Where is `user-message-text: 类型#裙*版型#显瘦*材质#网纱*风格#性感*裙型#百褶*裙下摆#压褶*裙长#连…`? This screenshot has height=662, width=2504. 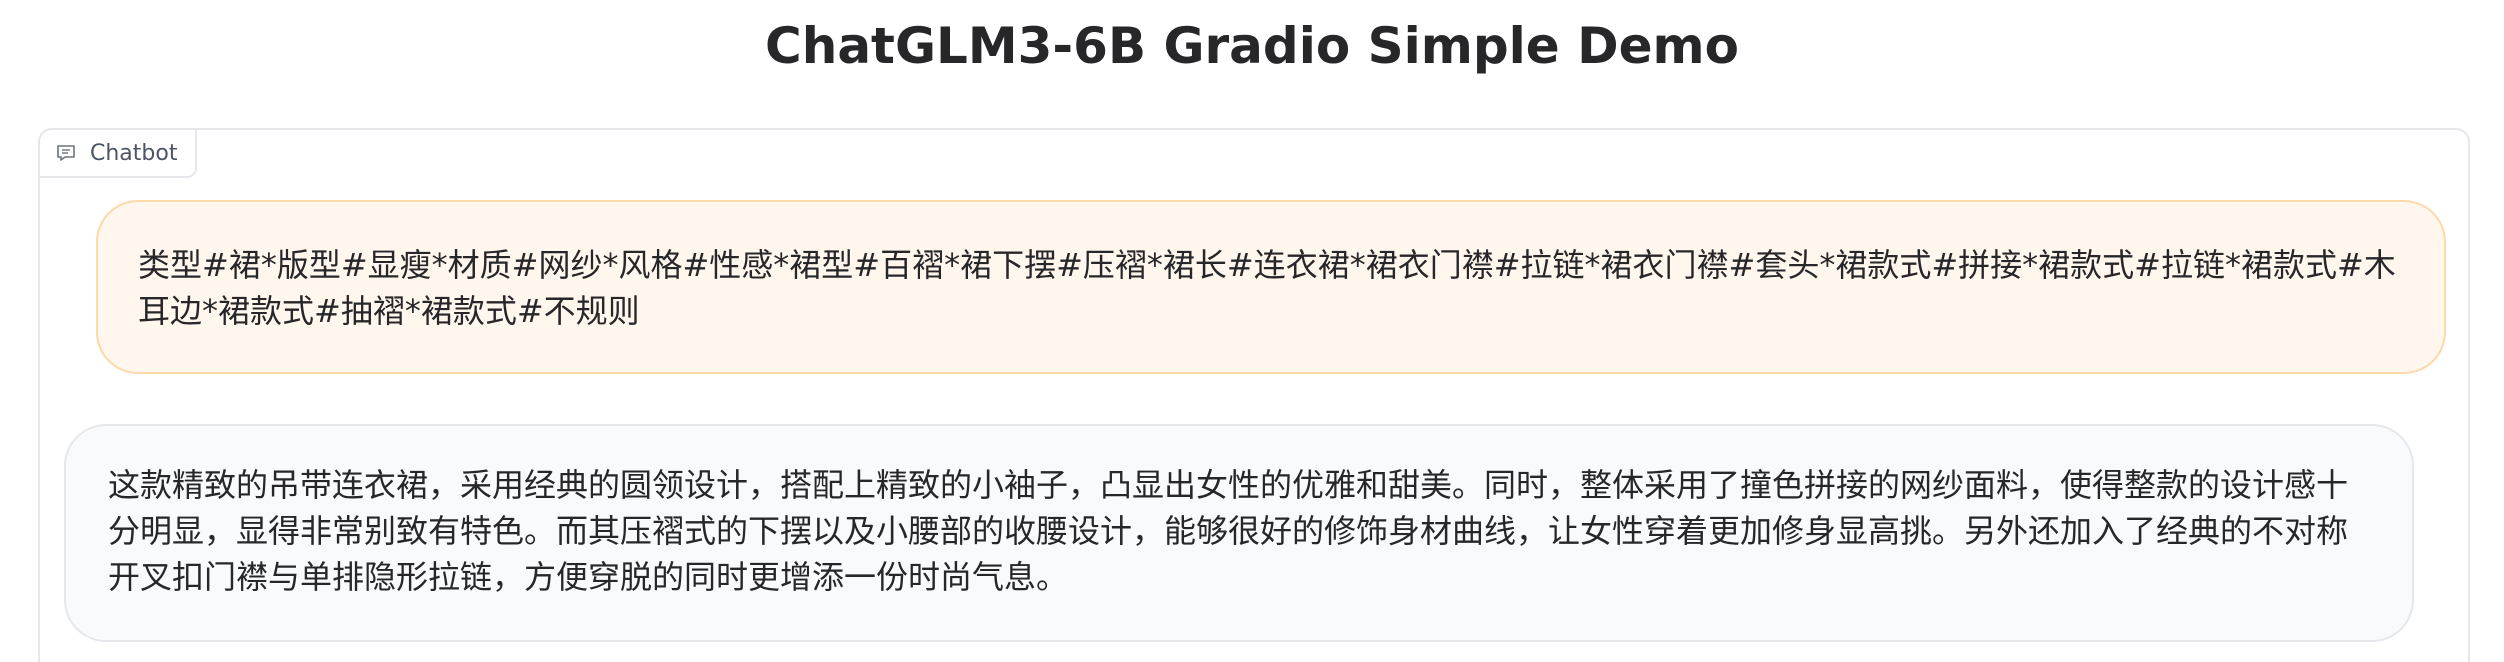 user-message-text: 类型#裙*版型#显瘦*材质#网纱*风格#性感*裙型#百褶*裙下摆#压褶*裙长#连… is located at coordinates (1267, 288).